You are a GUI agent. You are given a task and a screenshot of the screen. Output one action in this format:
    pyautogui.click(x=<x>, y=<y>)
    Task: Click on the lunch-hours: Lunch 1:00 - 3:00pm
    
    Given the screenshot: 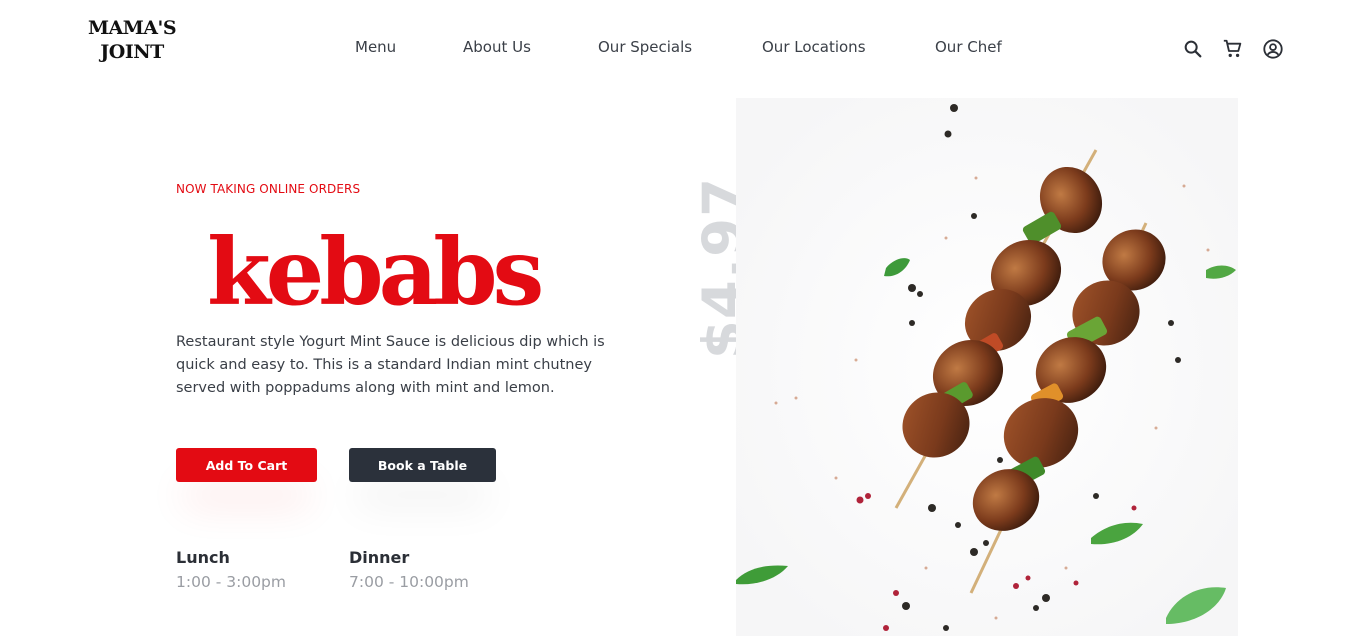 What is the action you would take?
    pyautogui.click(x=231, y=569)
    